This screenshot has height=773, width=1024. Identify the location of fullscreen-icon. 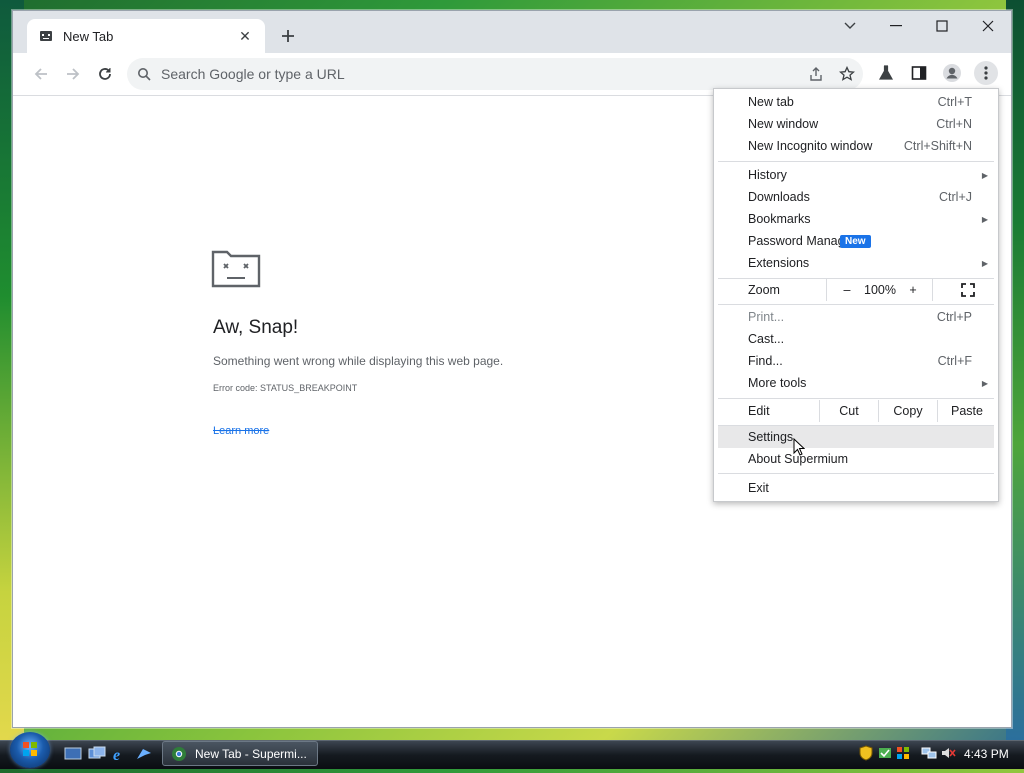
(968, 290).